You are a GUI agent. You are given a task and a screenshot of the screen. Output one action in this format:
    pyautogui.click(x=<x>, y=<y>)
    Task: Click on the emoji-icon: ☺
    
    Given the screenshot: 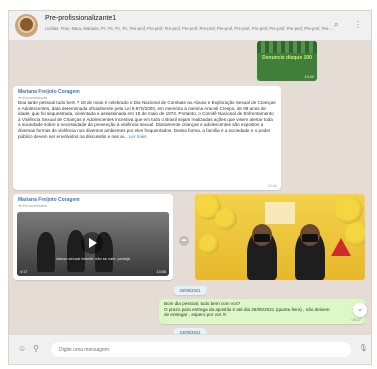 What is the action you would take?
    pyautogui.click(x=22, y=348)
    